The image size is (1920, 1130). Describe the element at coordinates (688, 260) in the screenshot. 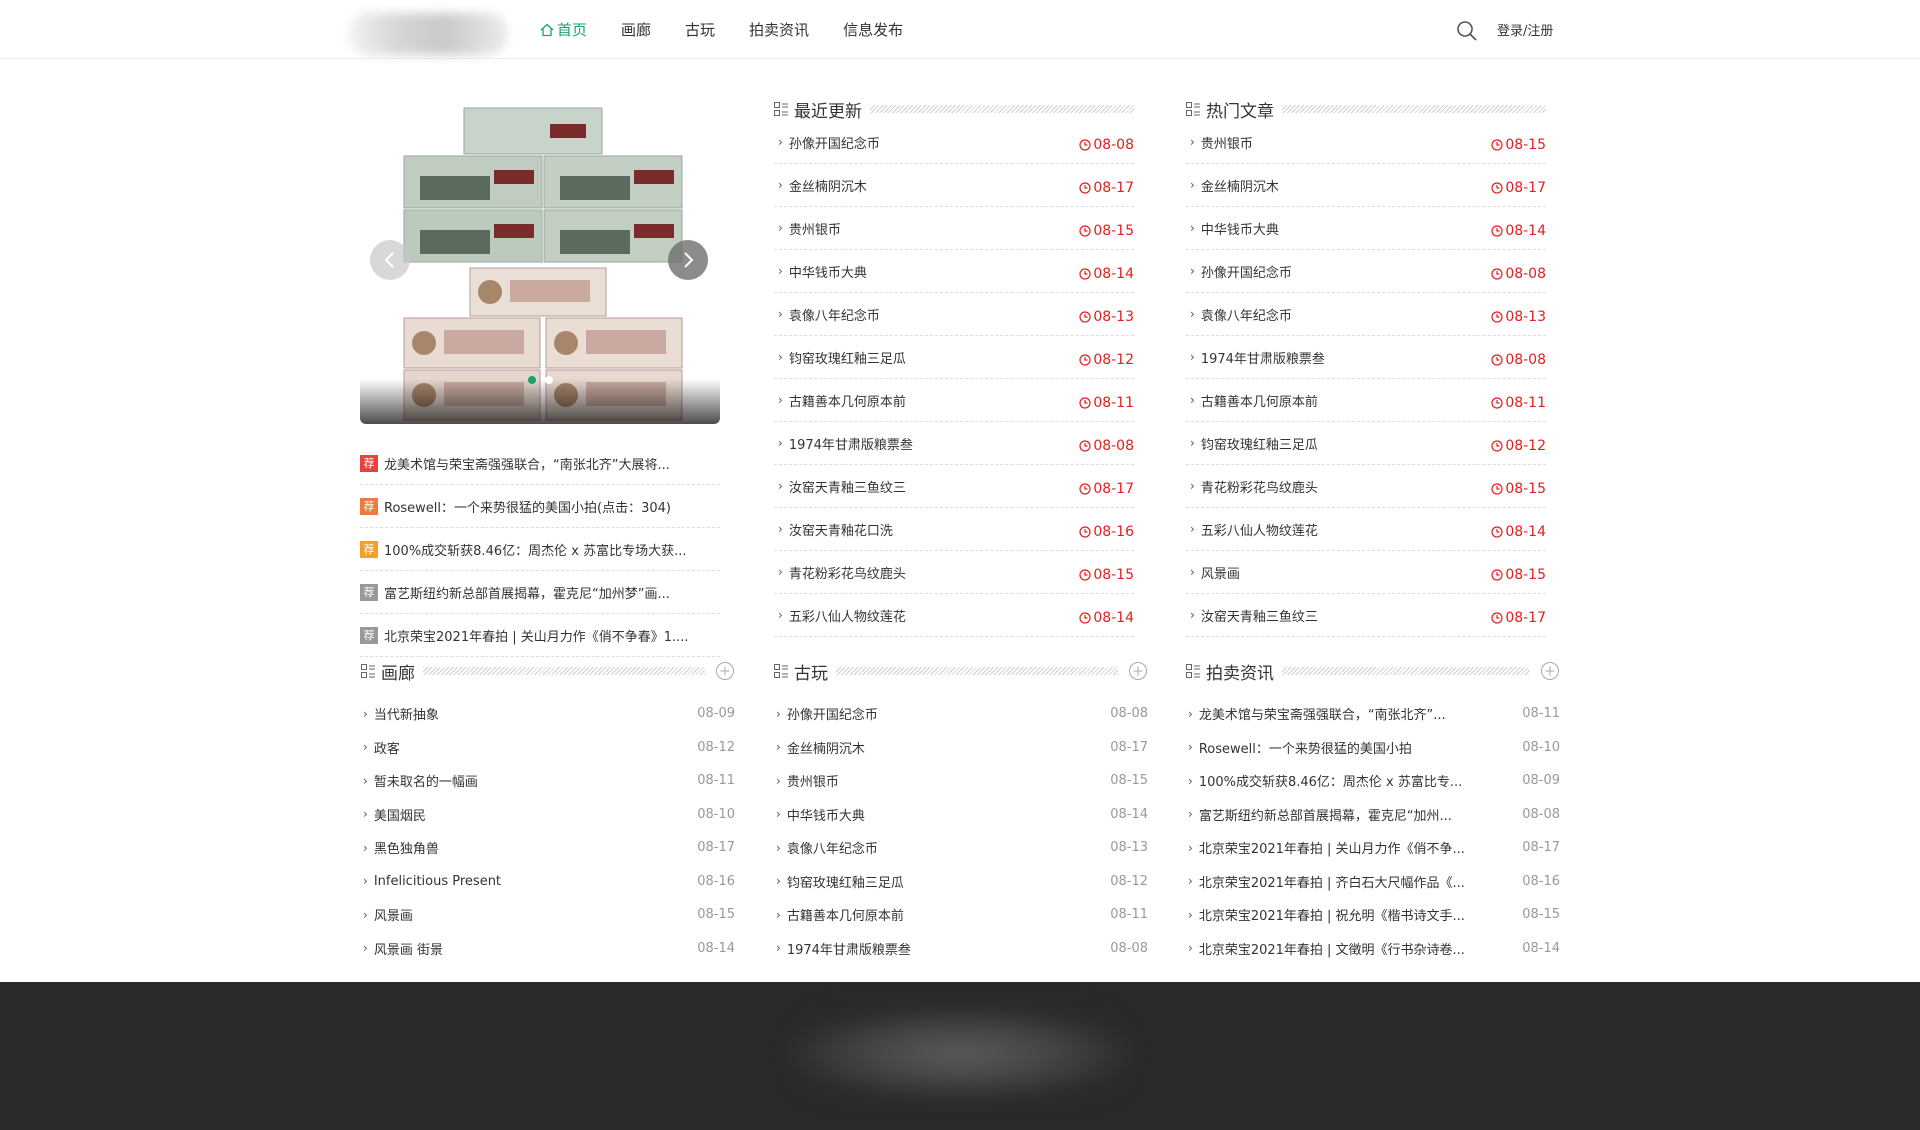

I see `carousel-next-button` at that location.